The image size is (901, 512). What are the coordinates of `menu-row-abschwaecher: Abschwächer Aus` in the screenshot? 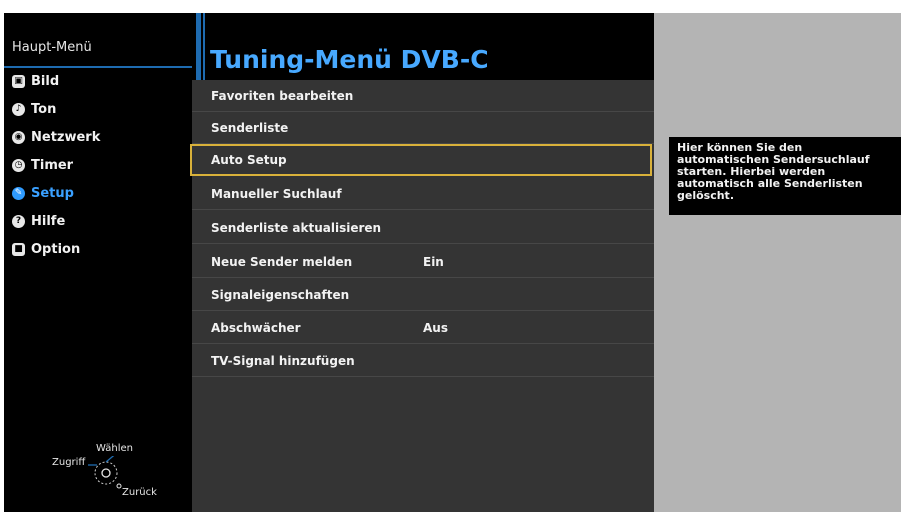 It's located at (423, 328).